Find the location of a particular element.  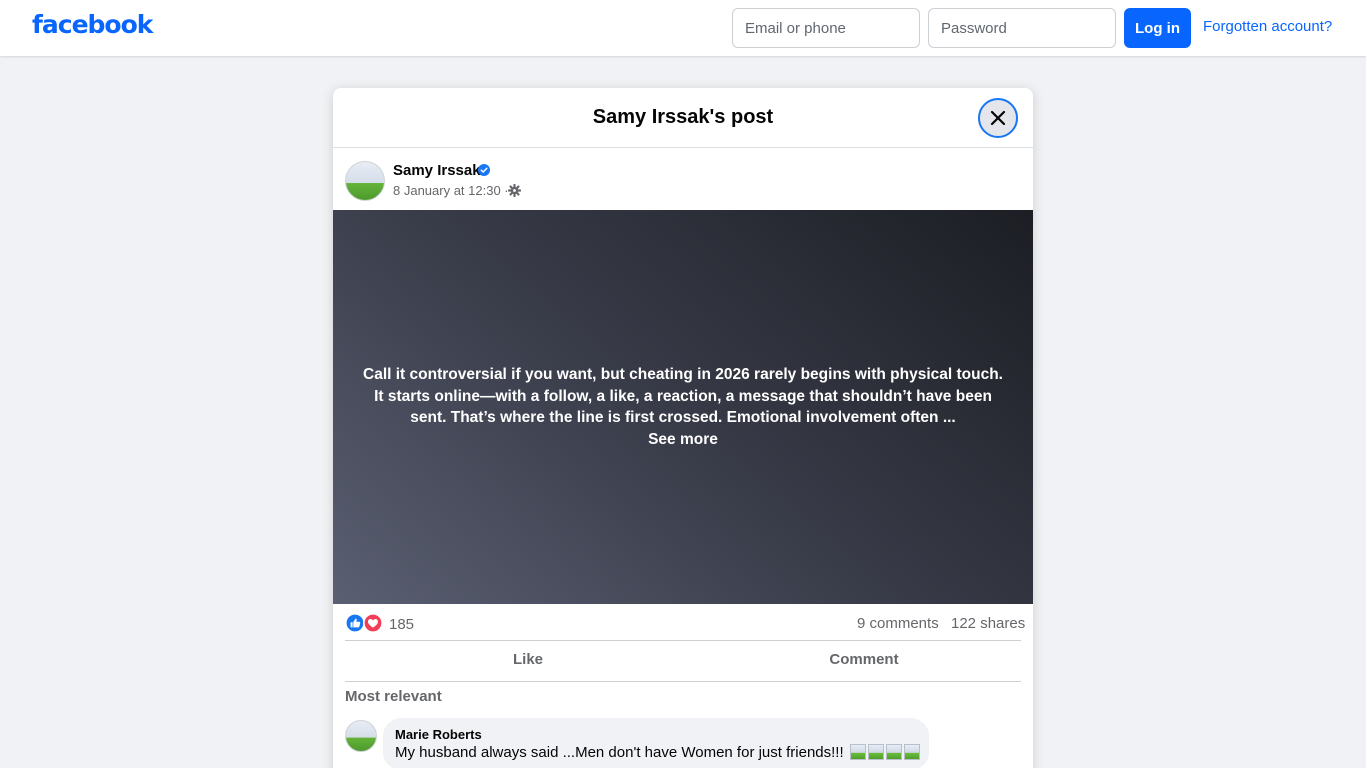

close-icon is located at coordinates (998, 118).